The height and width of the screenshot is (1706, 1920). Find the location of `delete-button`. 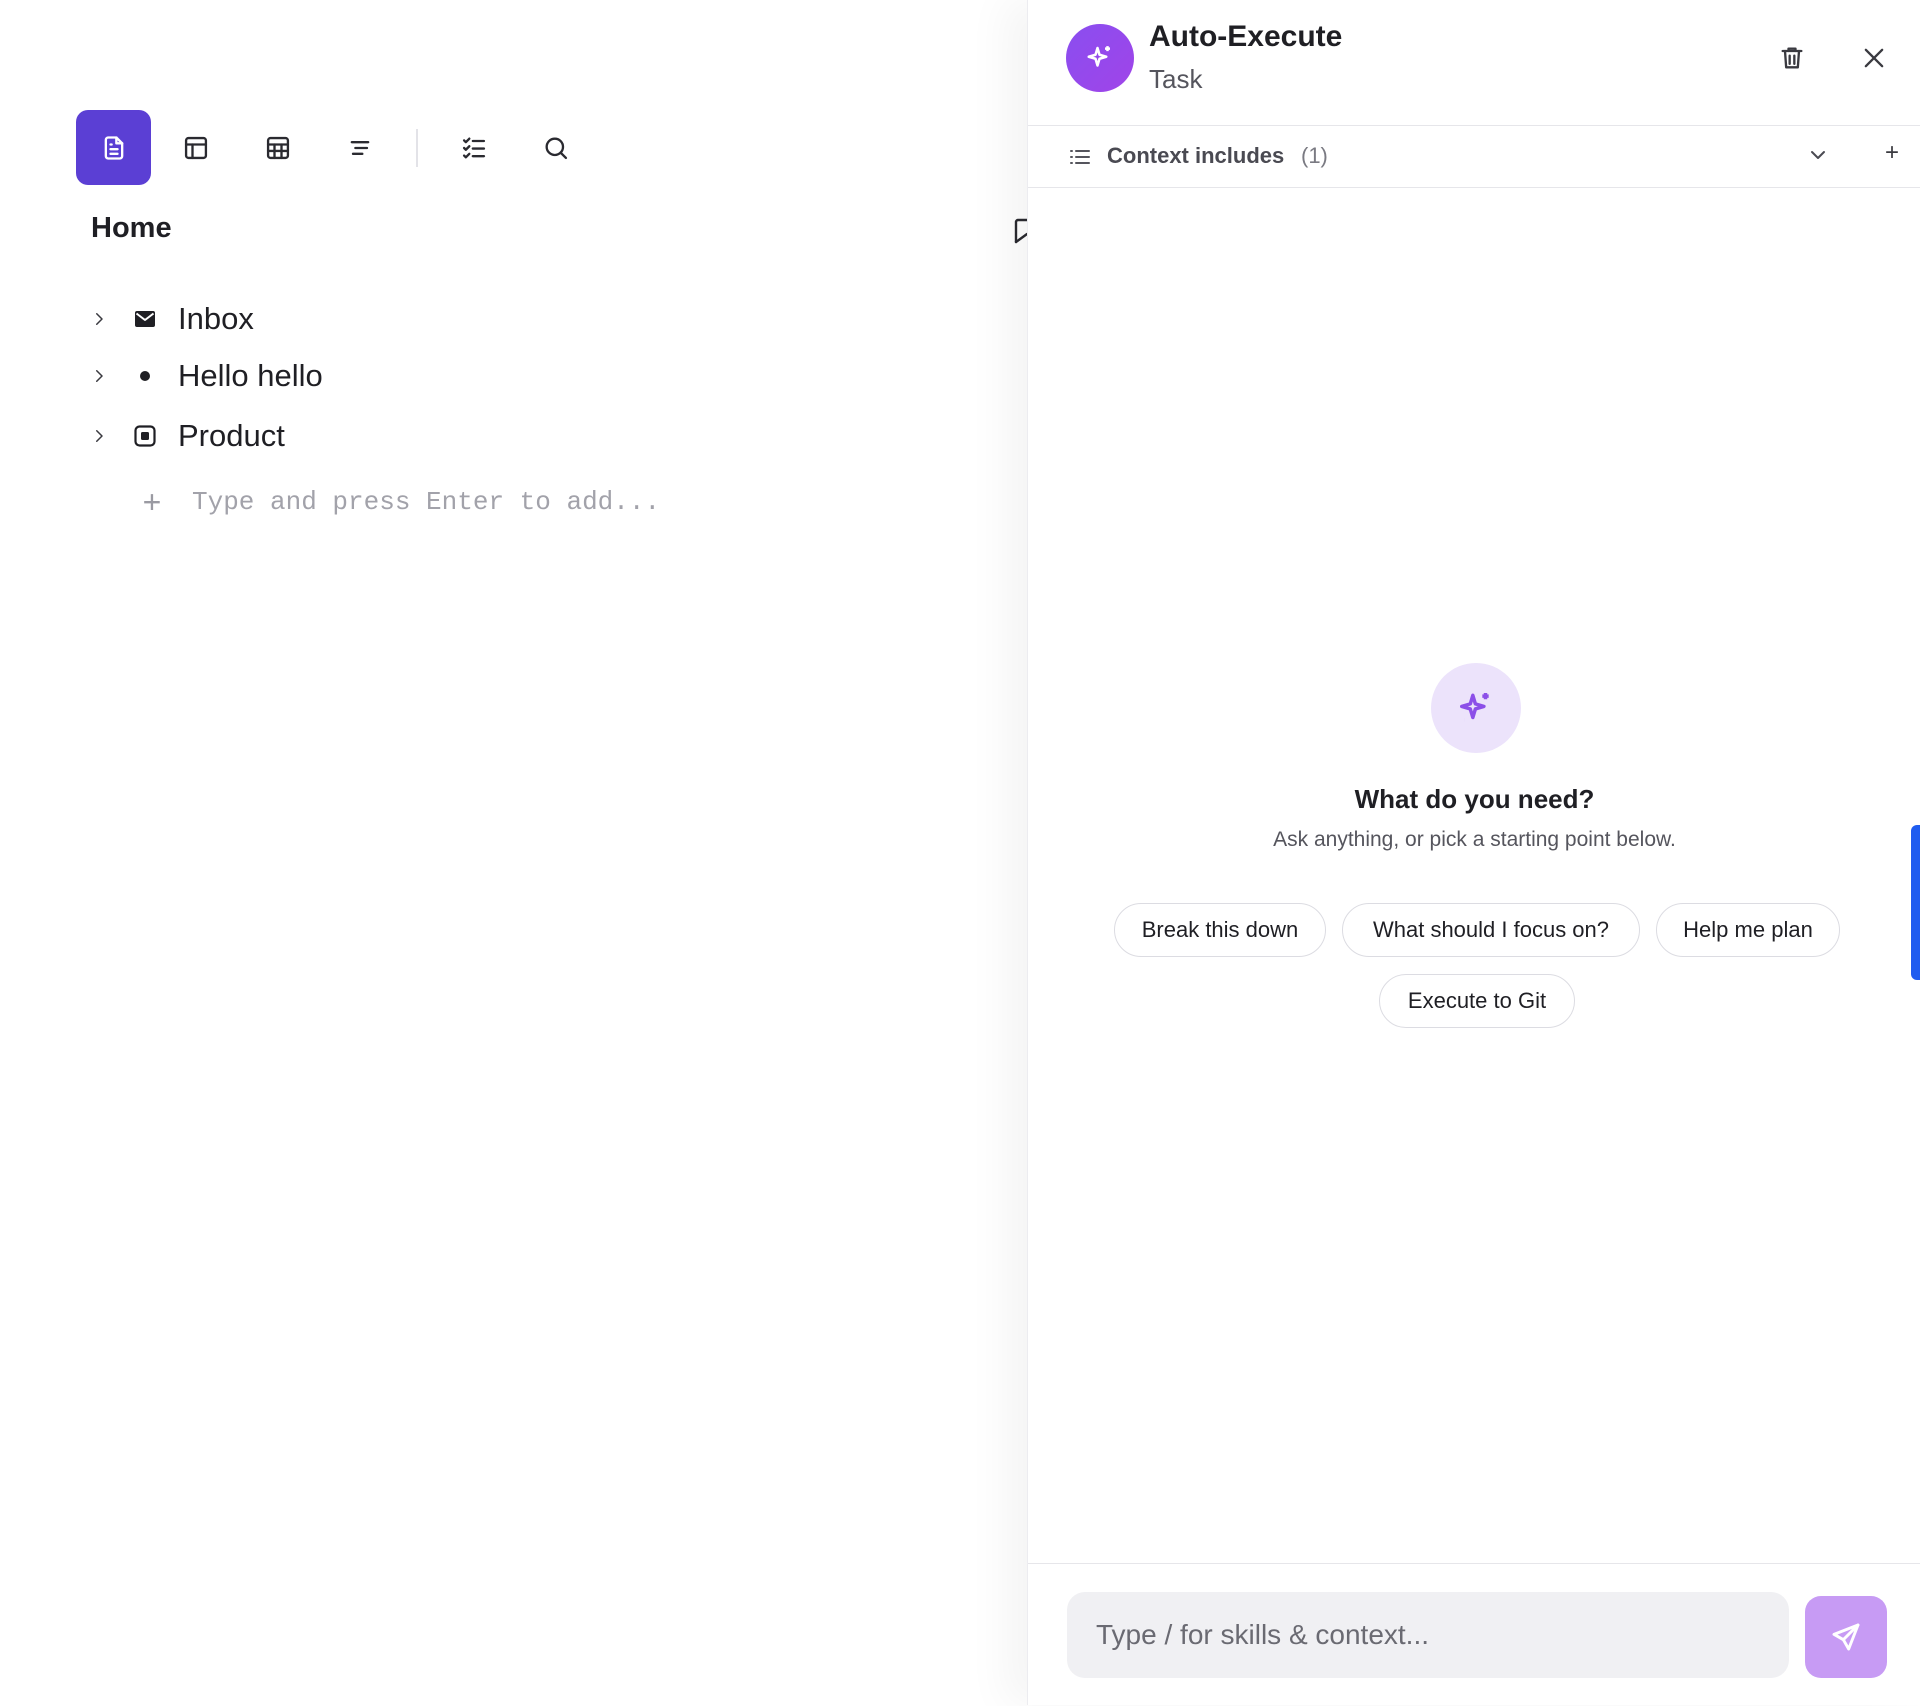

delete-button is located at coordinates (1792, 58).